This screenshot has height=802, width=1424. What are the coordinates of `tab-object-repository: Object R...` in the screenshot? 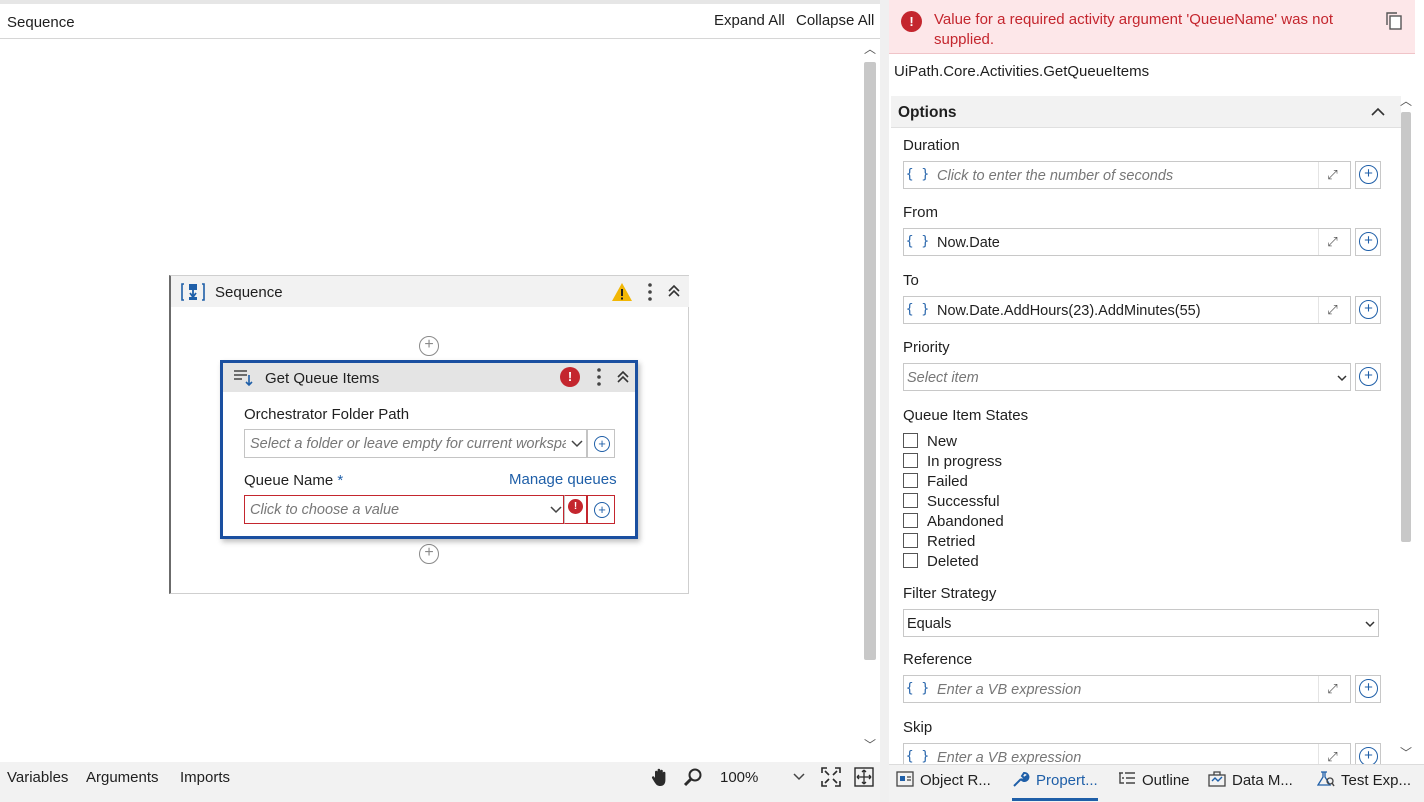 It's located at (943, 784).